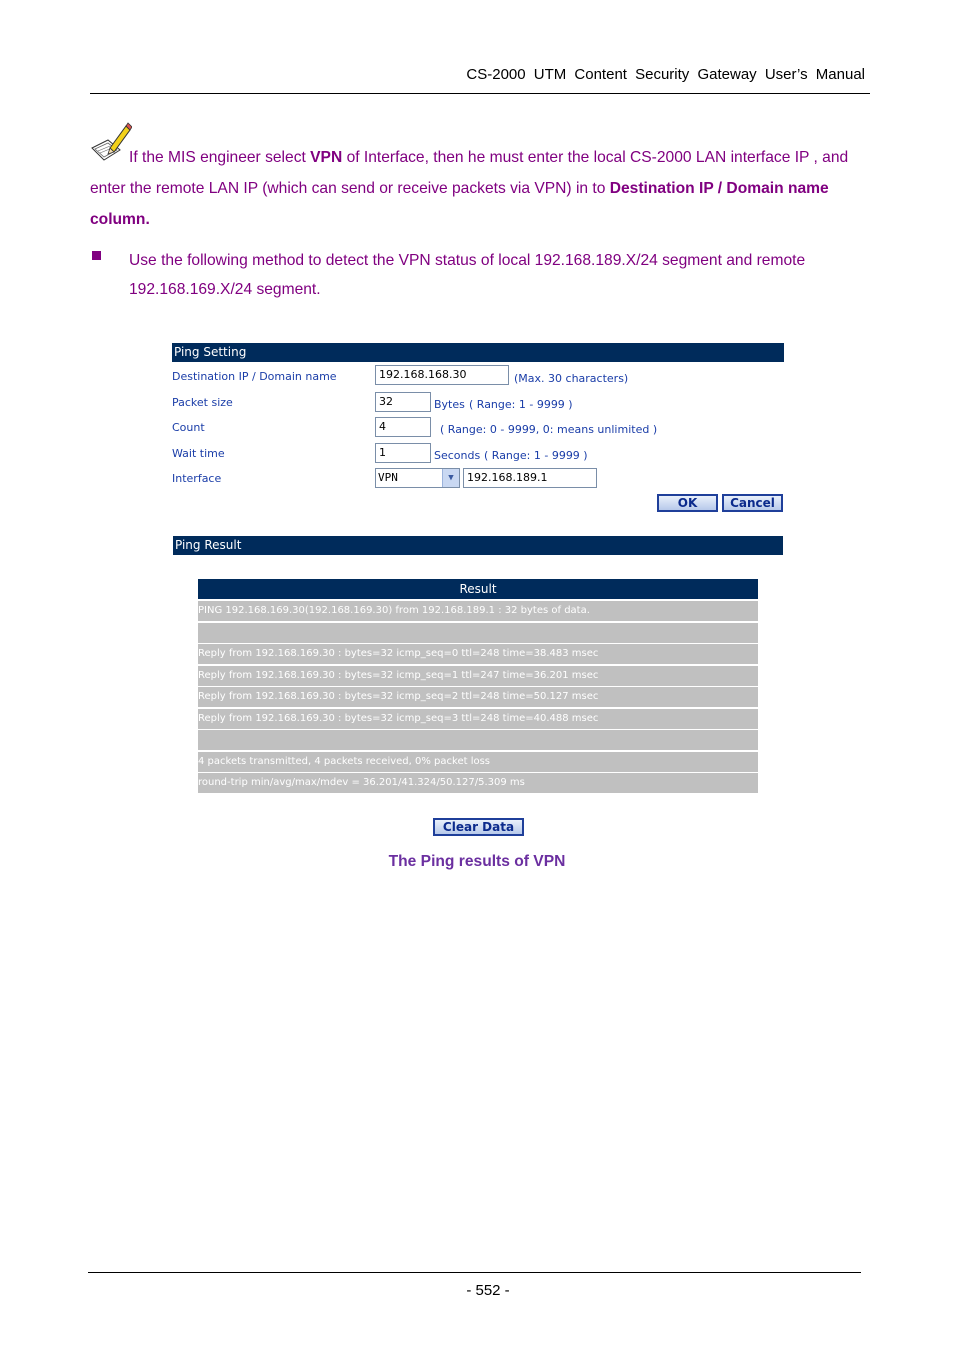 The height and width of the screenshot is (1350, 954). What do you see at coordinates (417, 478) in the screenshot?
I see `interface-select: VPN ▼` at bounding box center [417, 478].